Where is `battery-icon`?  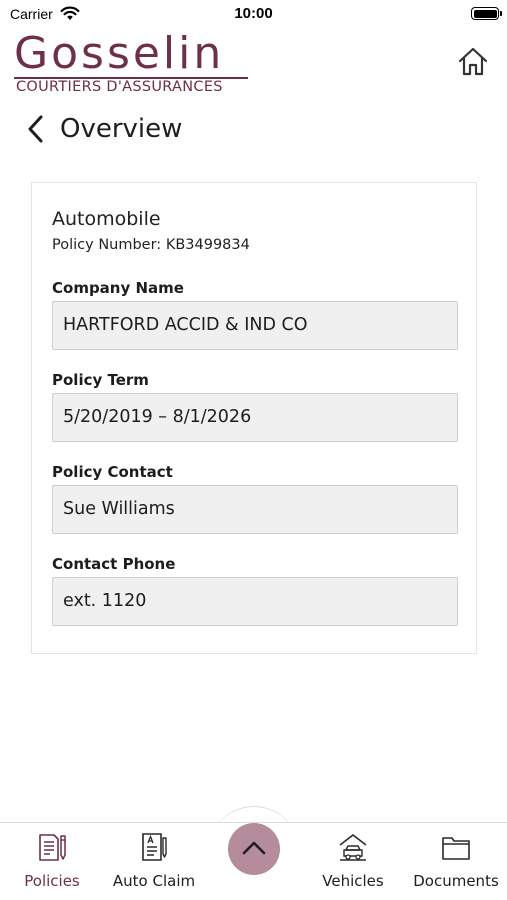
battery-icon is located at coordinates (486, 13).